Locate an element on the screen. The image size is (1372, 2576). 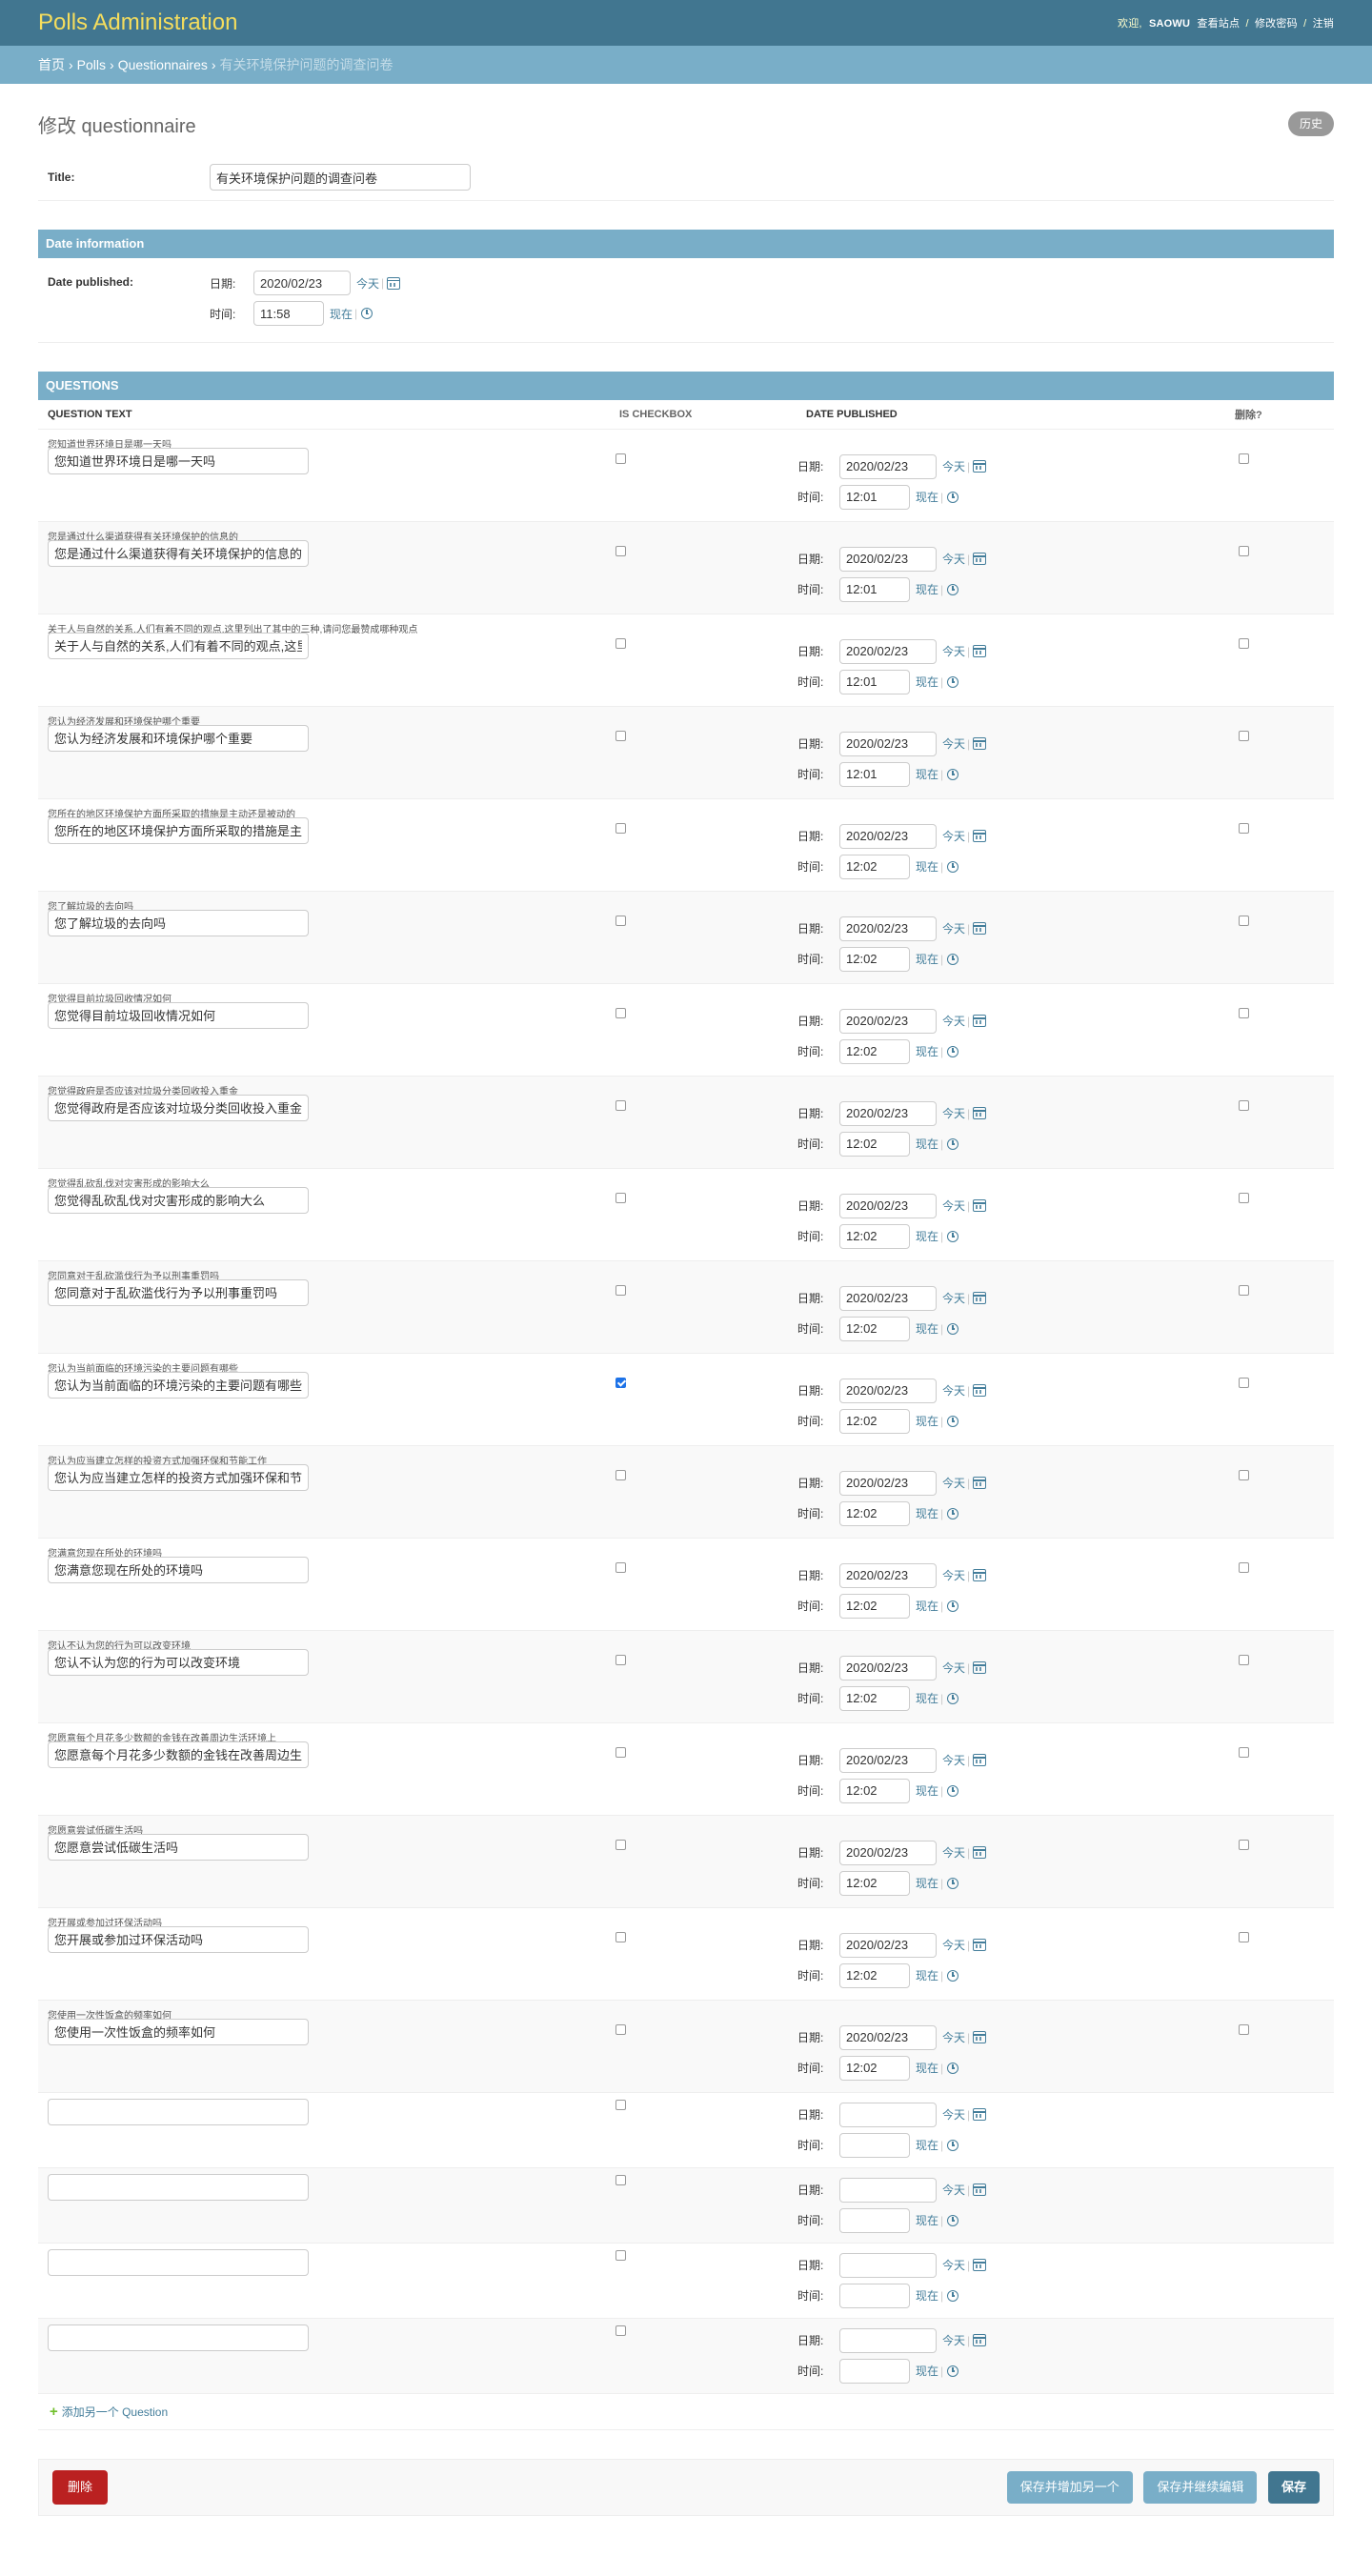
logout-link: 注销 is located at coordinates (1323, 24).